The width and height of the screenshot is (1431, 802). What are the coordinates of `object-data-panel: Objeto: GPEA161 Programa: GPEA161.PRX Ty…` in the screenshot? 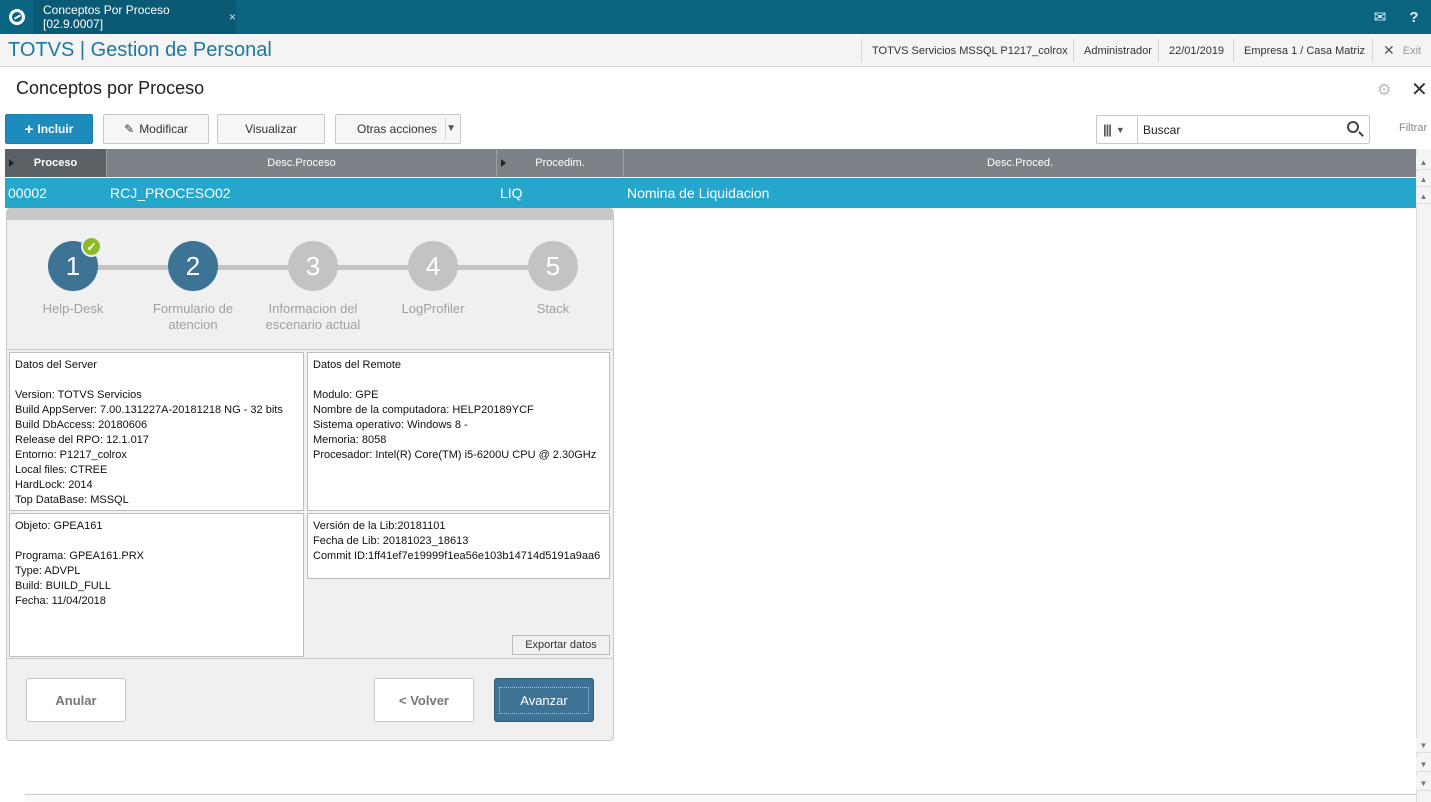 It's located at (156, 585).